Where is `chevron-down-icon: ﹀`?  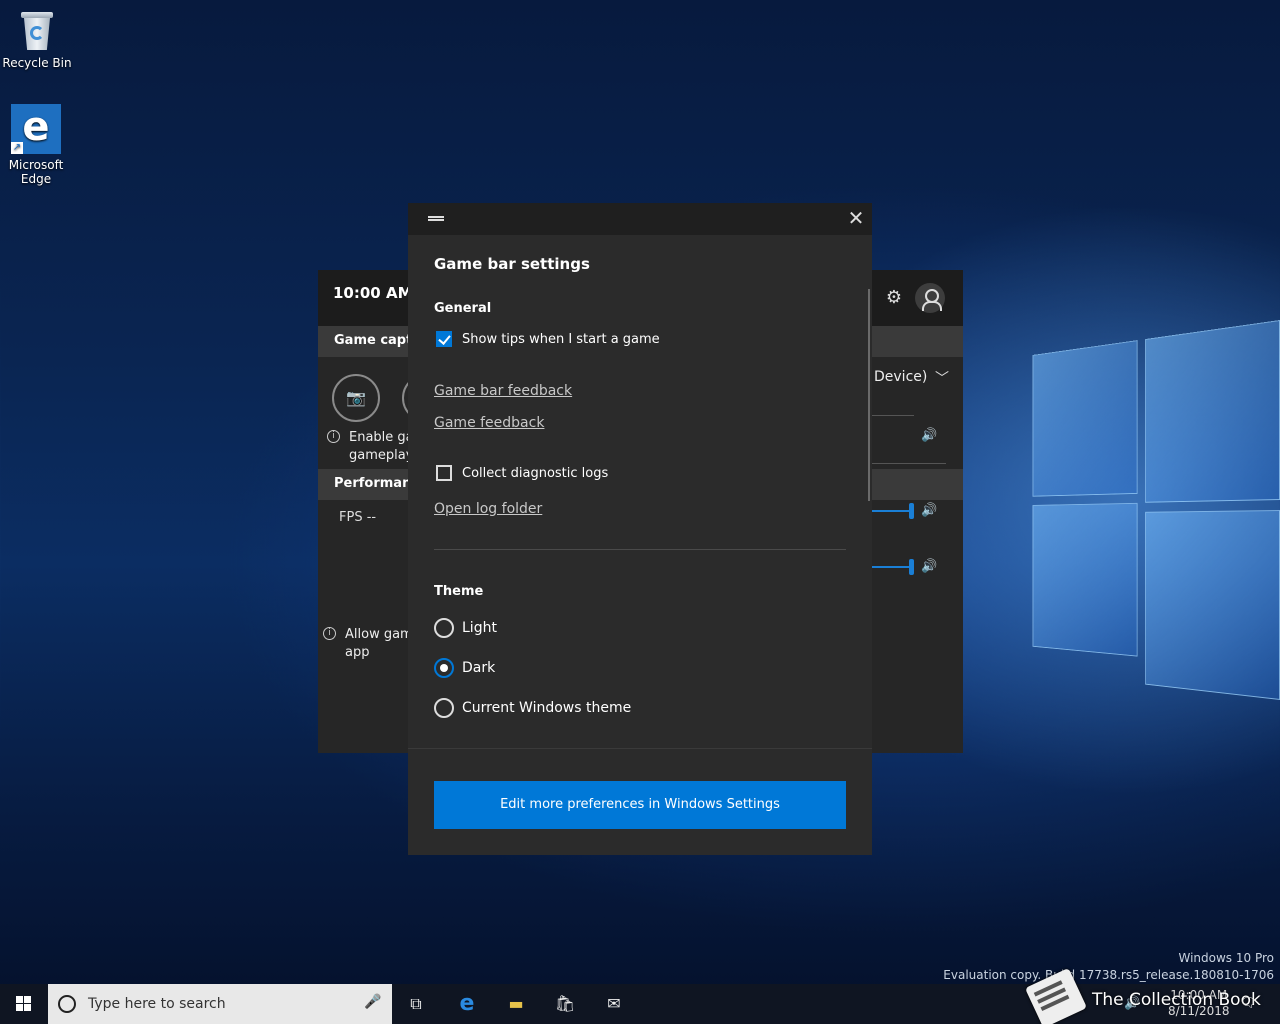 chevron-down-icon: ﹀ is located at coordinates (942, 378).